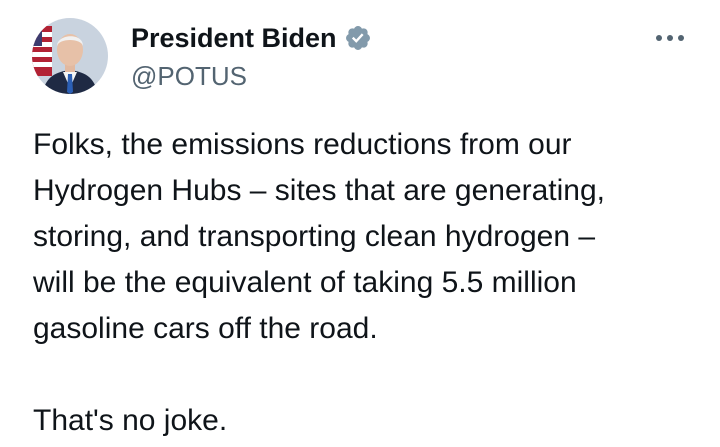 Image resolution: width=720 pixels, height=447 pixels. What do you see at coordinates (670, 38) in the screenshot?
I see `more-horizontal-icon` at bounding box center [670, 38].